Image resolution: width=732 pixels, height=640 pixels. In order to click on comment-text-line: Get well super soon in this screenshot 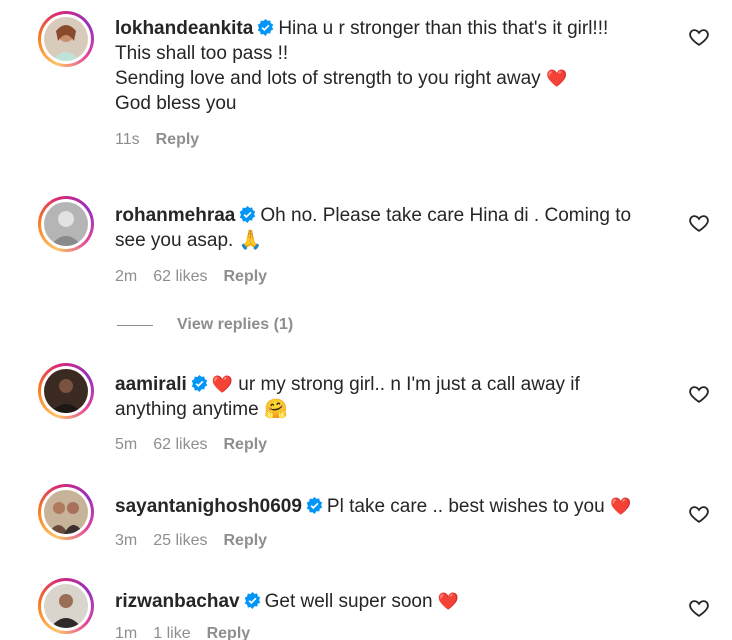, I will do `click(348, 601)`.